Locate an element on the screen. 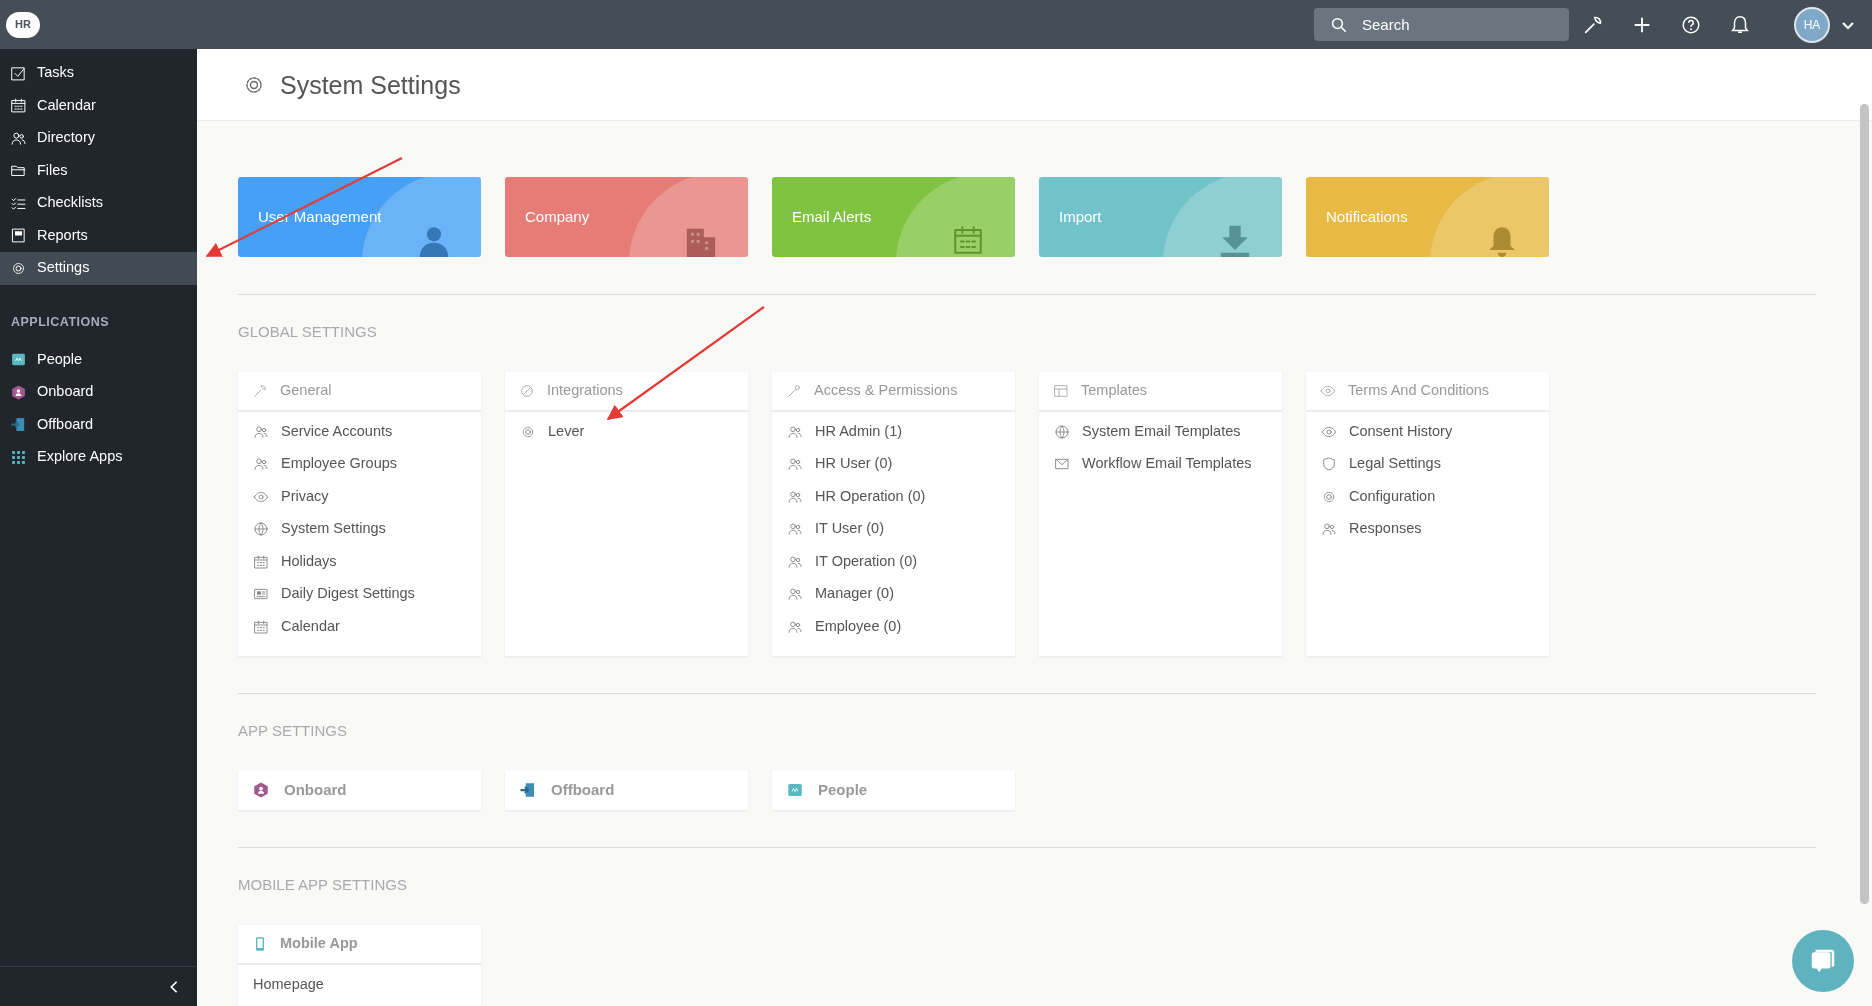 Image resolution: width=1872 pixels, height=1006 pixels. settings-link: Manager (0) is located at coordinates (893, 594).